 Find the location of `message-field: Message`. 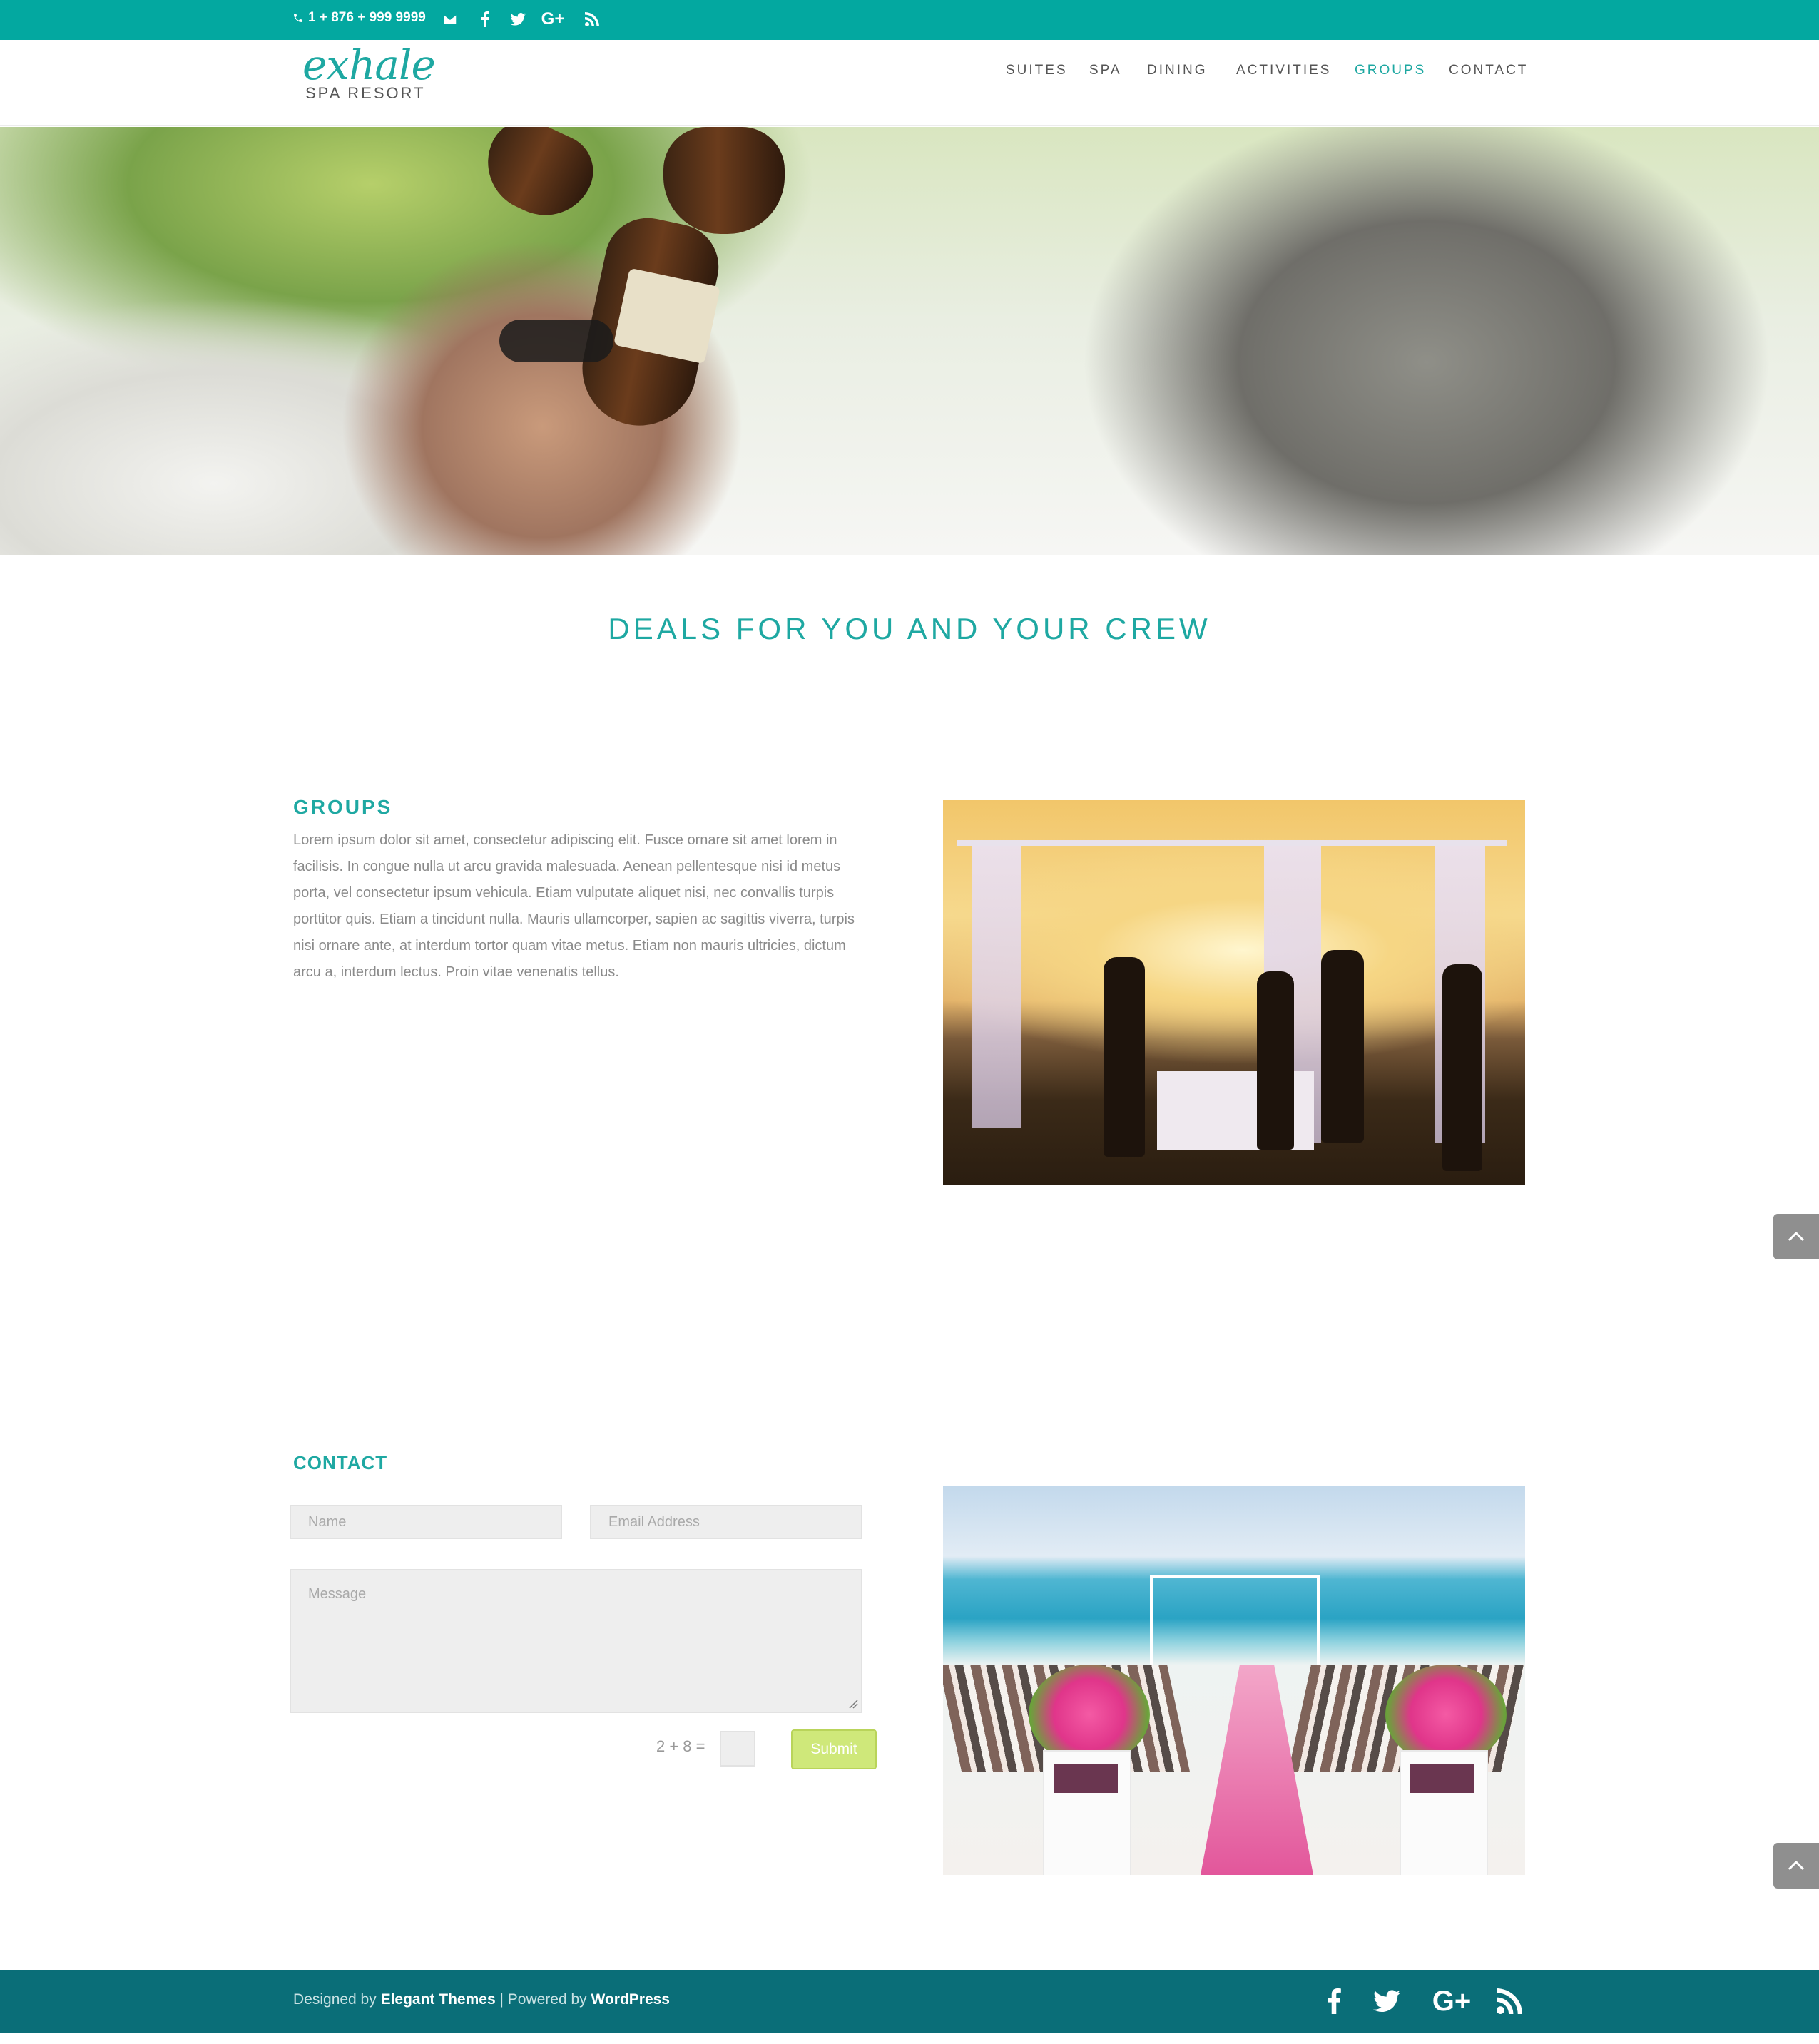

message-field: Message is located at coordinates (576, 1641).